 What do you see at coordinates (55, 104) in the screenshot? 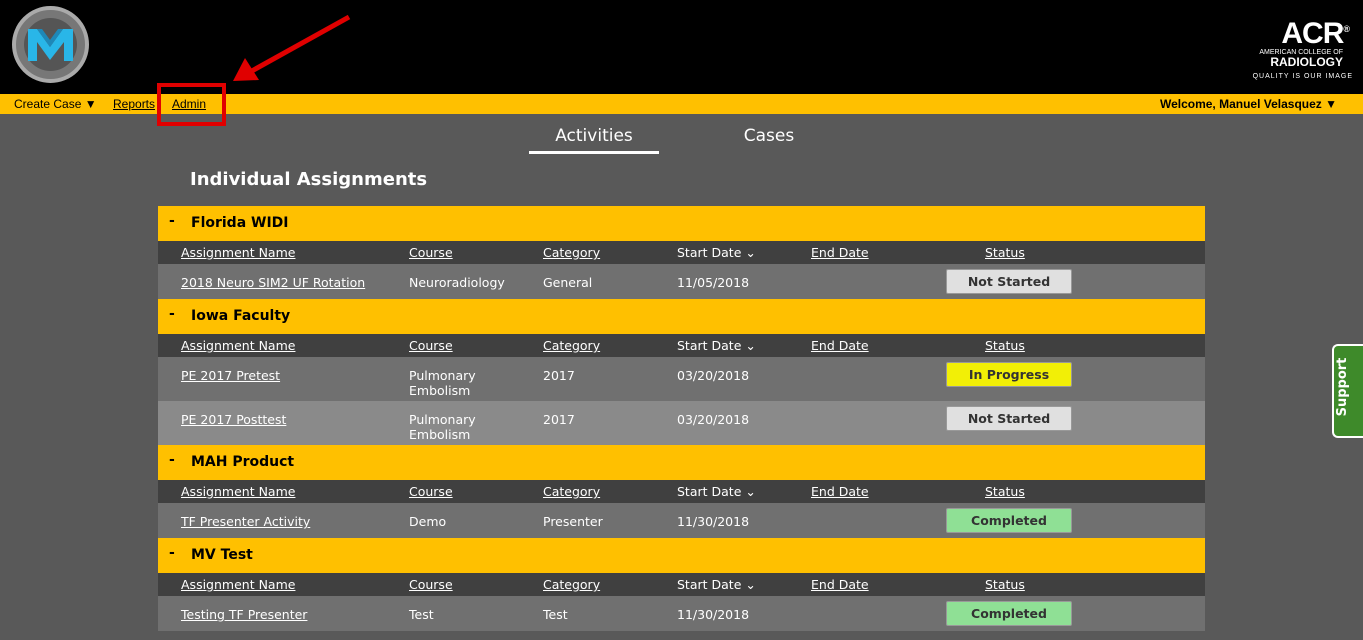
I see `create-case-menu: Create Case ▼` at bounding box center [55, 104].